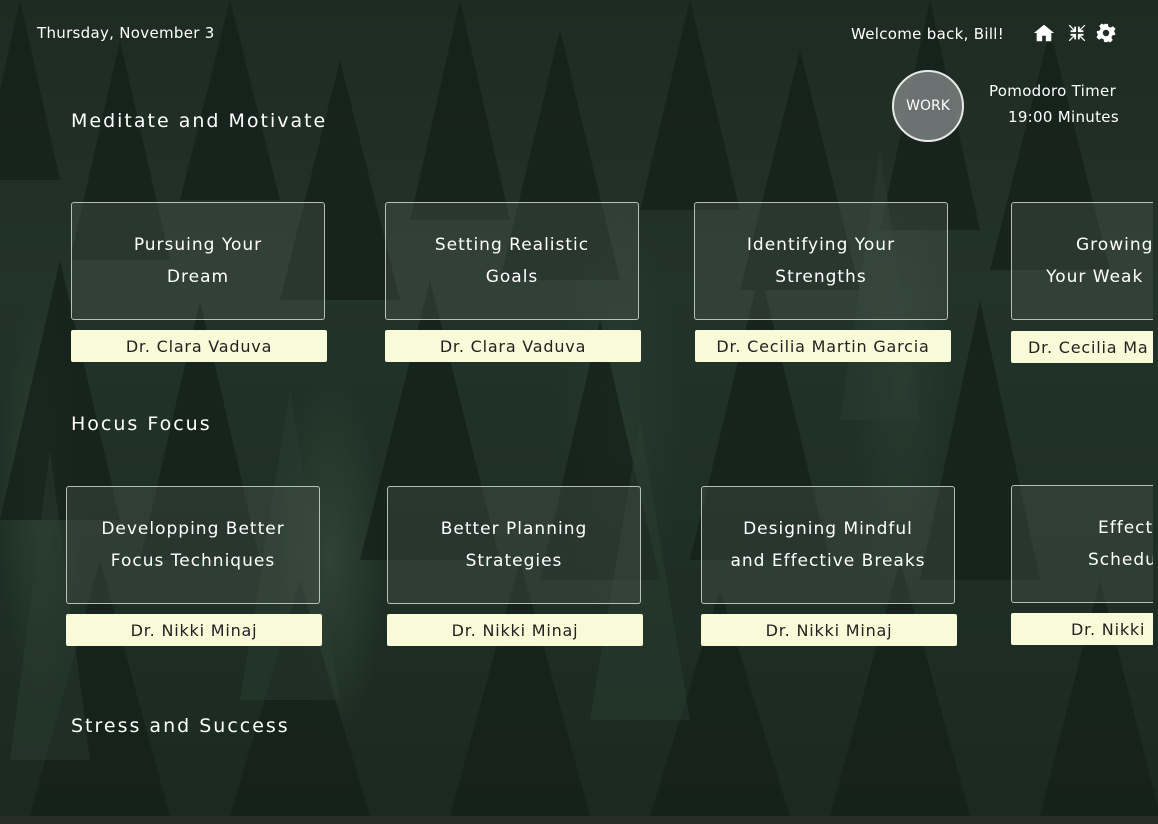 This screenshot has height=824, width=1158. I want to click on course-title-line: Goals, so click(512, 277).